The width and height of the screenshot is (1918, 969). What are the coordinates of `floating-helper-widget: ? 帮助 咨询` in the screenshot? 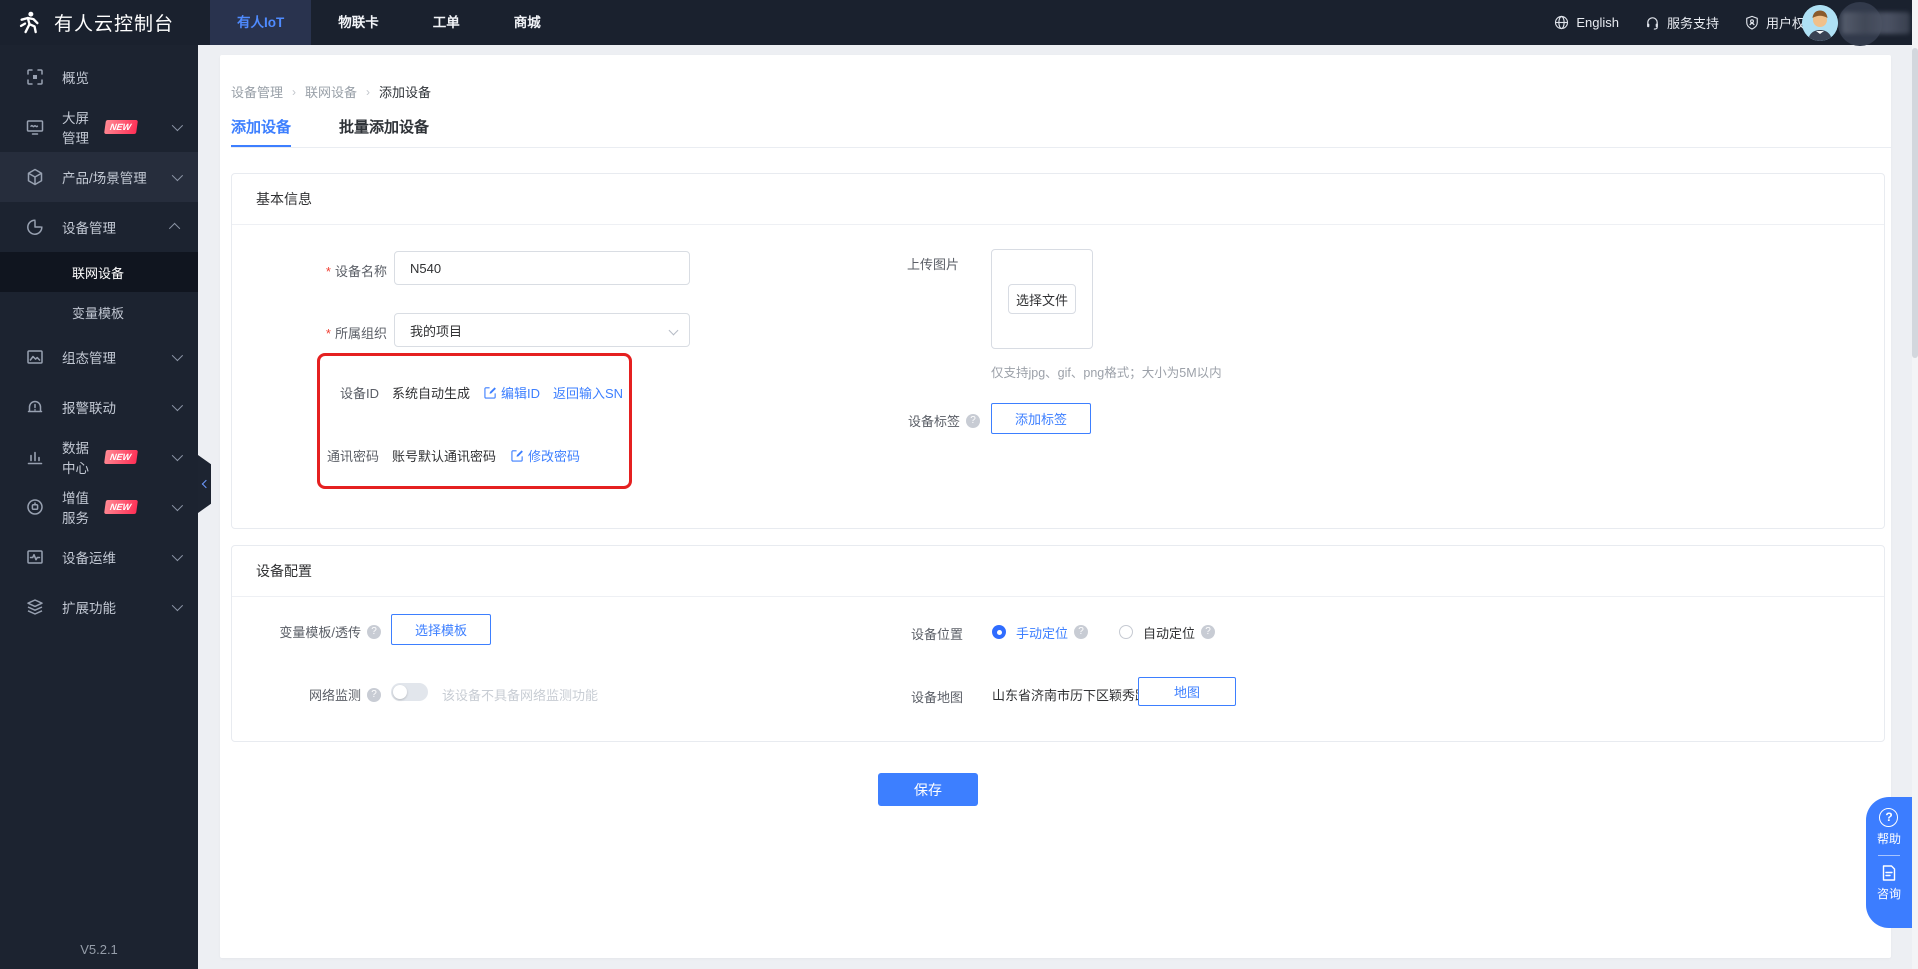 It's located at (1889, 862).